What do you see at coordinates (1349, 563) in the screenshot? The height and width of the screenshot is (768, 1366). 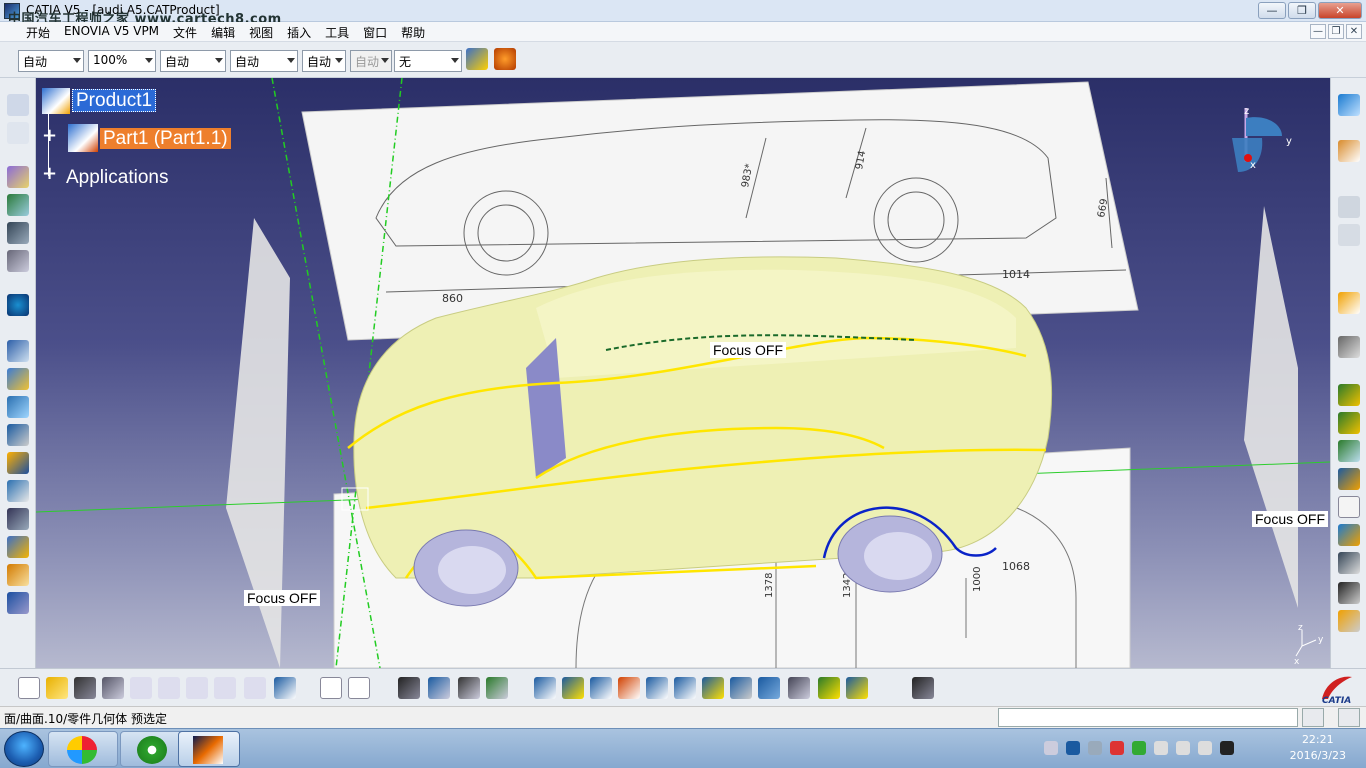 I see `edit-icon` at bounding box center [1349, 563].